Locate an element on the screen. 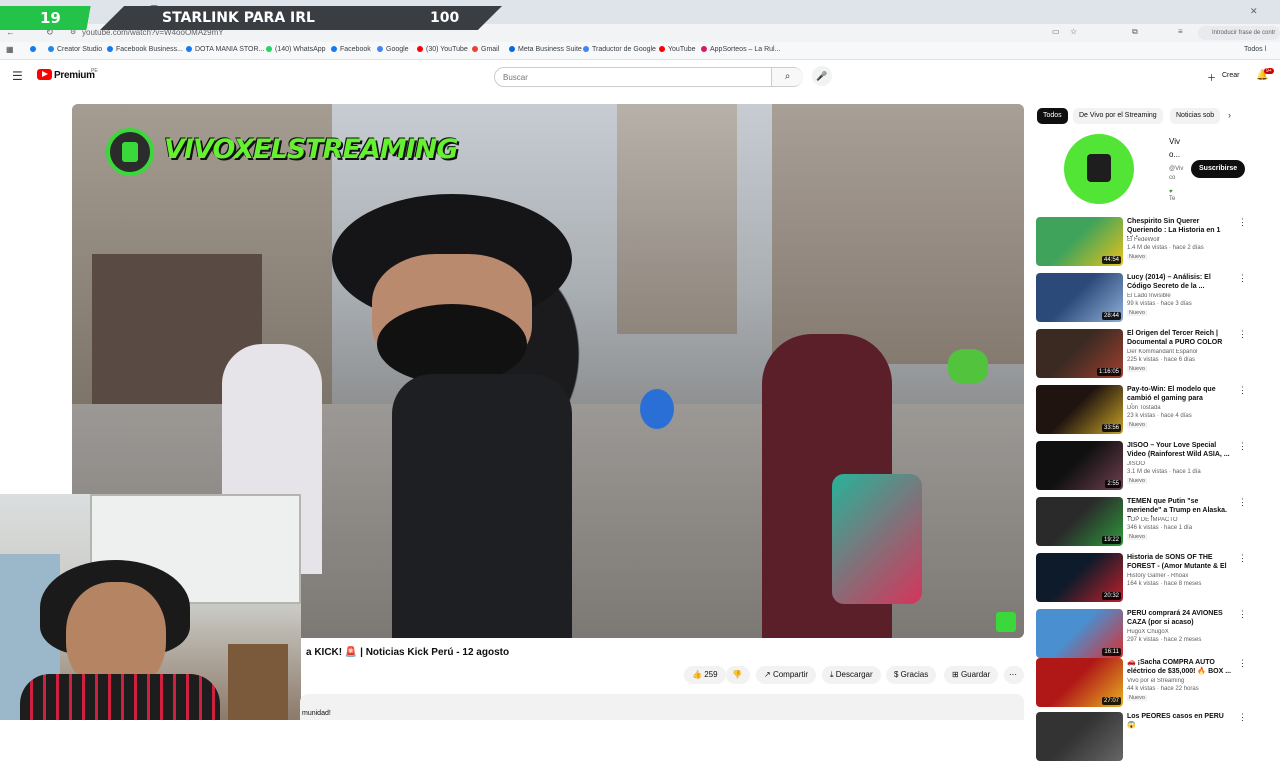  bookmark-item is located at coordinates (34, 49).